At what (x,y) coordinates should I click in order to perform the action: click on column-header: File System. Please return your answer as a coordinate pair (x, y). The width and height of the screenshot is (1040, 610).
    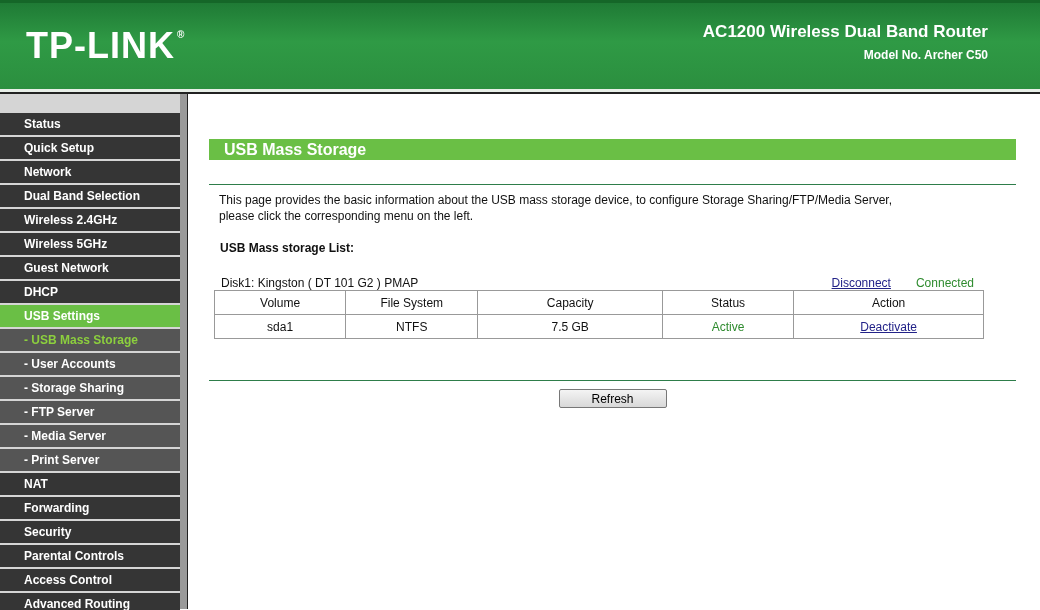
    Looking at the image, I should click on (411, 302).